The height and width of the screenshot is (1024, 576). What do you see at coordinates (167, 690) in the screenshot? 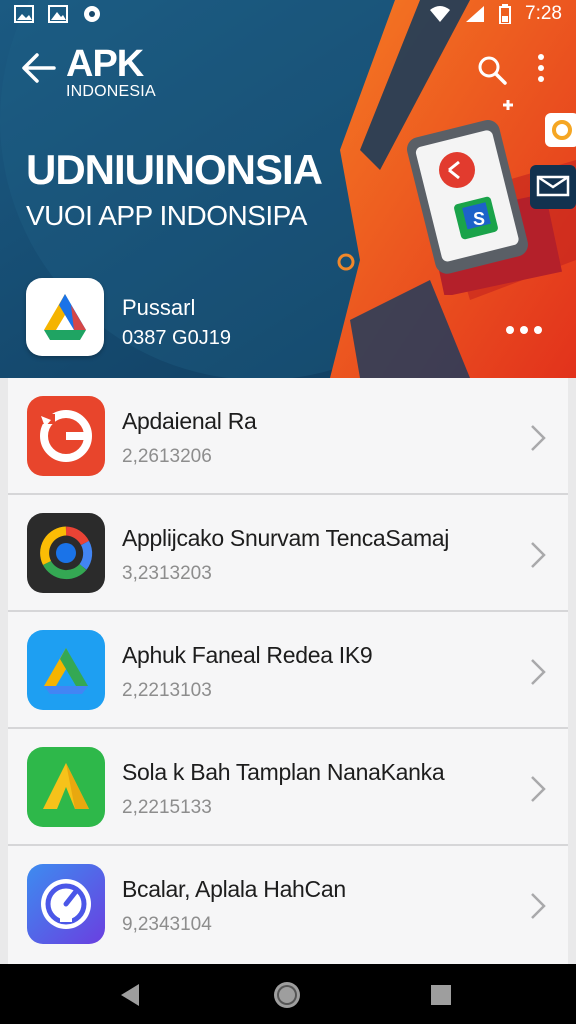
I see `app-meta: 2,2213103` at bounding box center [167, 690].